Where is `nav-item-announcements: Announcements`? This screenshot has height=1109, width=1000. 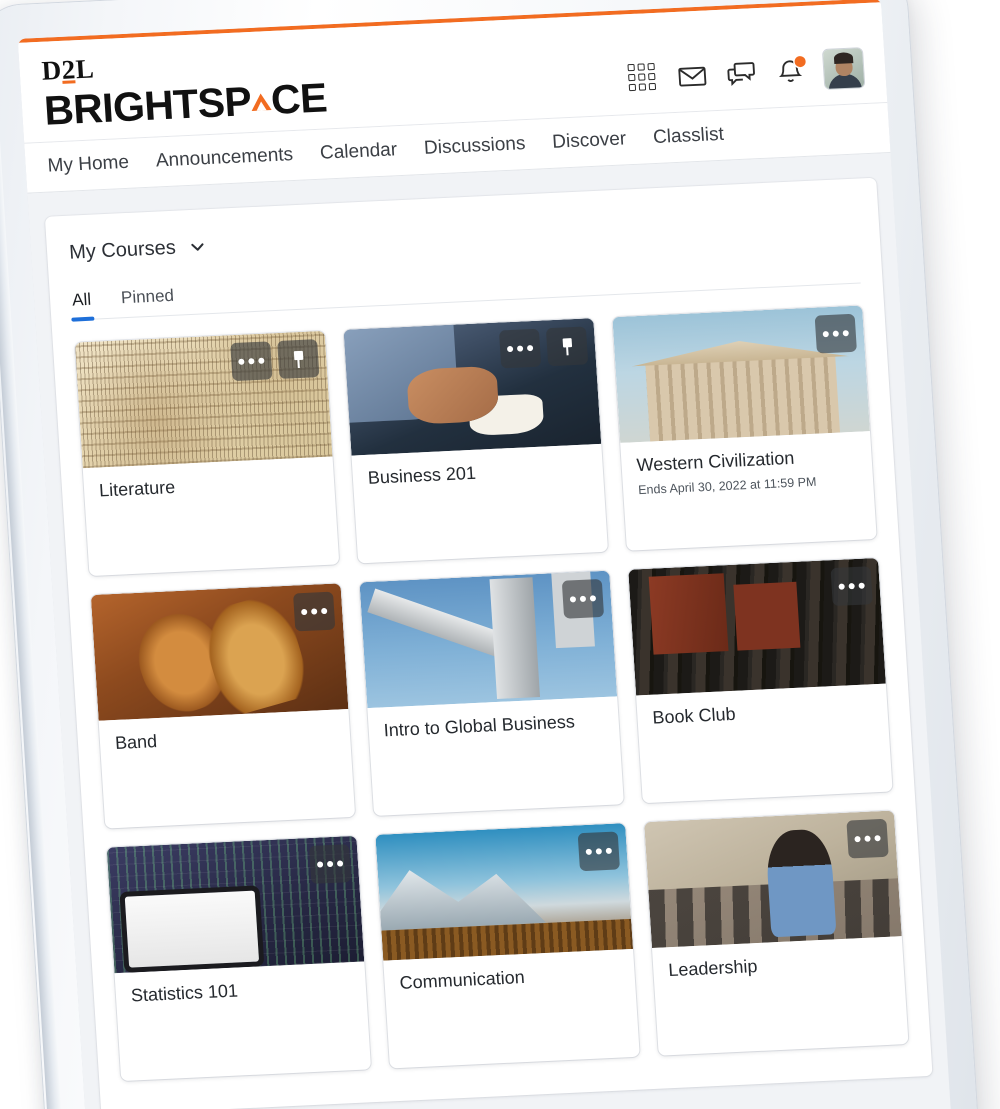 nav-item-announcements: Announcements is located at coordinates (224, 158).